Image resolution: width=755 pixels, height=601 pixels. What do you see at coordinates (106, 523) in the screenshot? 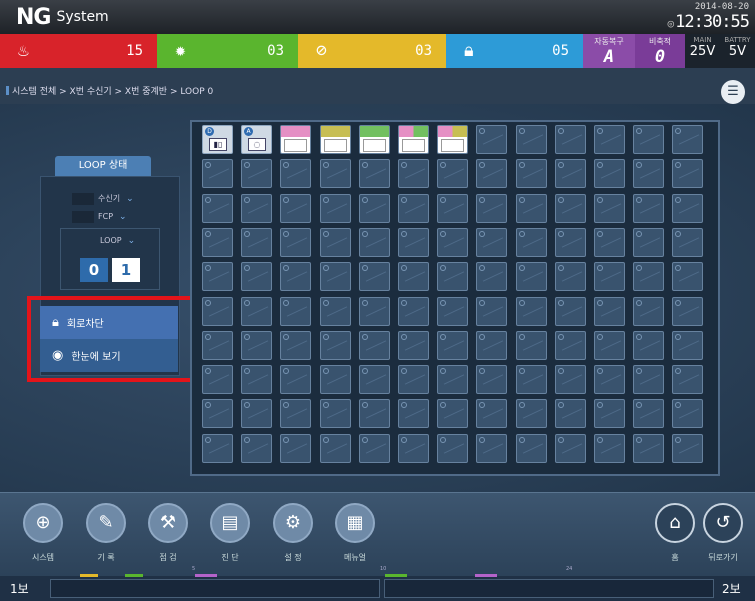
I see `record-button: ✎` at bounding box center [106, 523].